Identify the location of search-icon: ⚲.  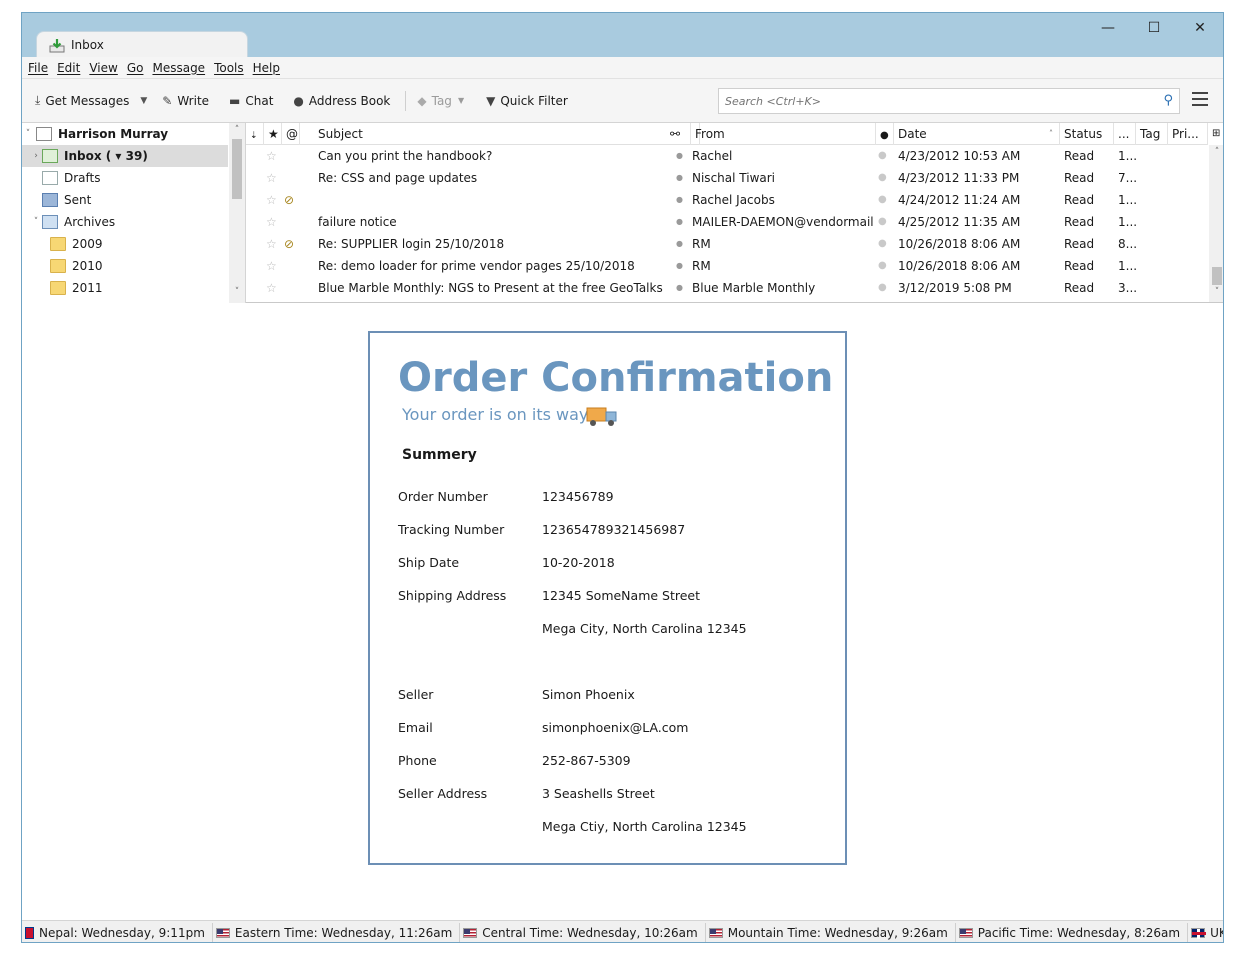
(1168, 100).